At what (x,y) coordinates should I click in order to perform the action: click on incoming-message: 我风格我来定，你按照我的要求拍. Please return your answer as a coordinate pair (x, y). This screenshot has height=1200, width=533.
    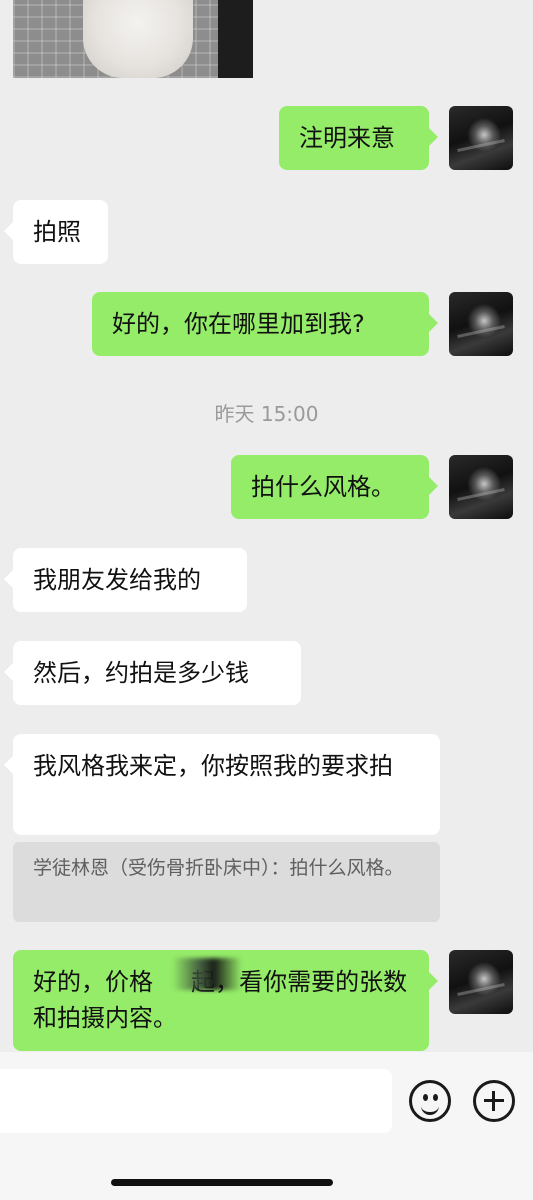
    Looking at the image, I should click on (222, 784).